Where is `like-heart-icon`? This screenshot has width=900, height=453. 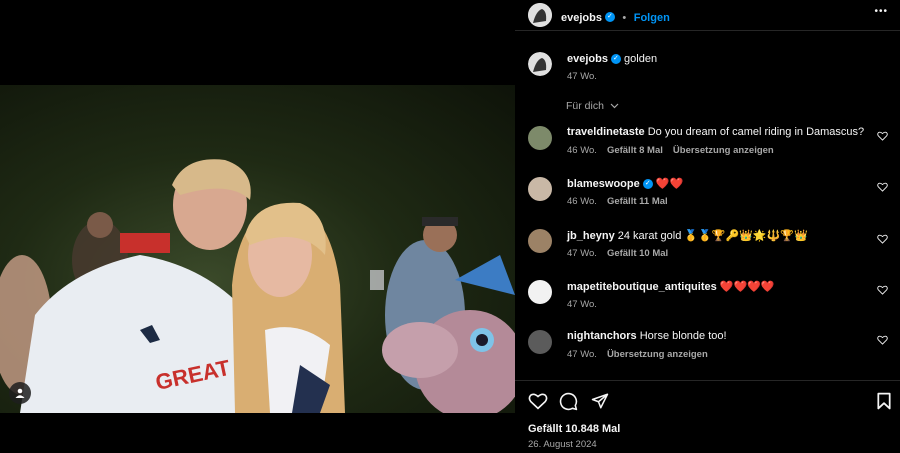
like-heart-icon is located at coordinates (538, 401).